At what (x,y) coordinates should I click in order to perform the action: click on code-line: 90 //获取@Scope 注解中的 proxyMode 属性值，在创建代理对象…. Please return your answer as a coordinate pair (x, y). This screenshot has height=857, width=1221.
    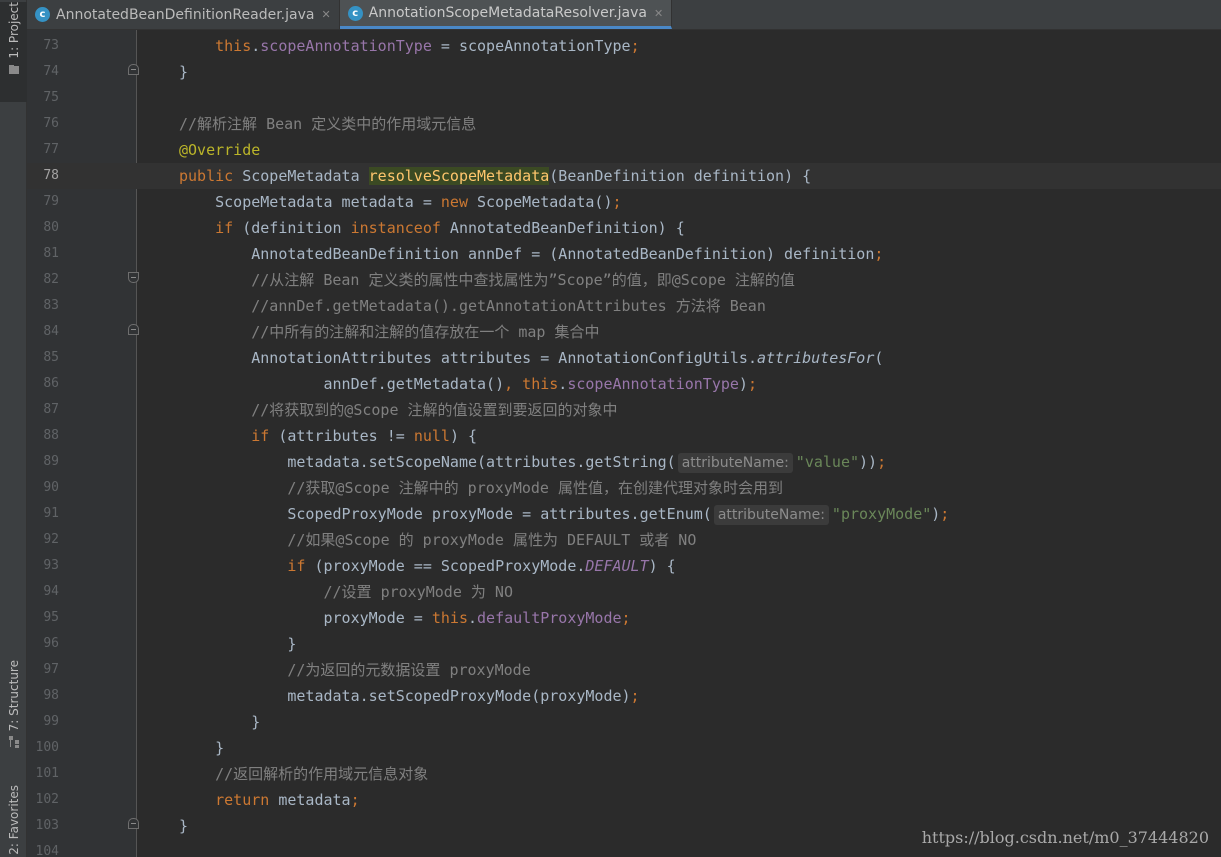
    Looking at the image, I should click on (624, 488).